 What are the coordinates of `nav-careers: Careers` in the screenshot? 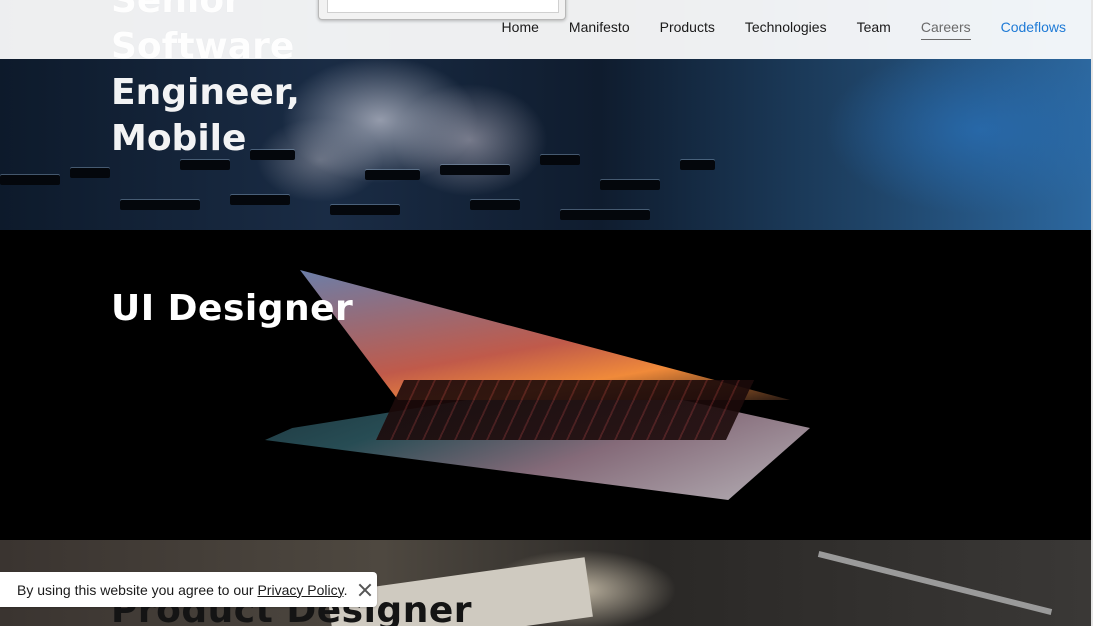 It's located at (945, 29).